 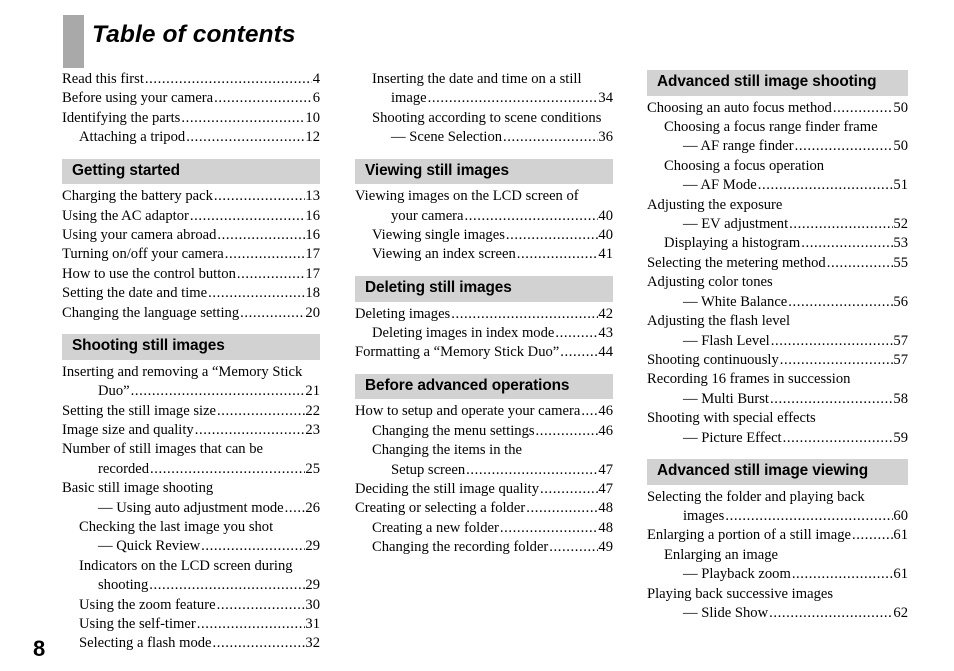 What do you see at coordinates (777, 127) in the screenshot?
I see `toc-entry: Choosing a focus range finder frame` at bounding box center [777, 127].